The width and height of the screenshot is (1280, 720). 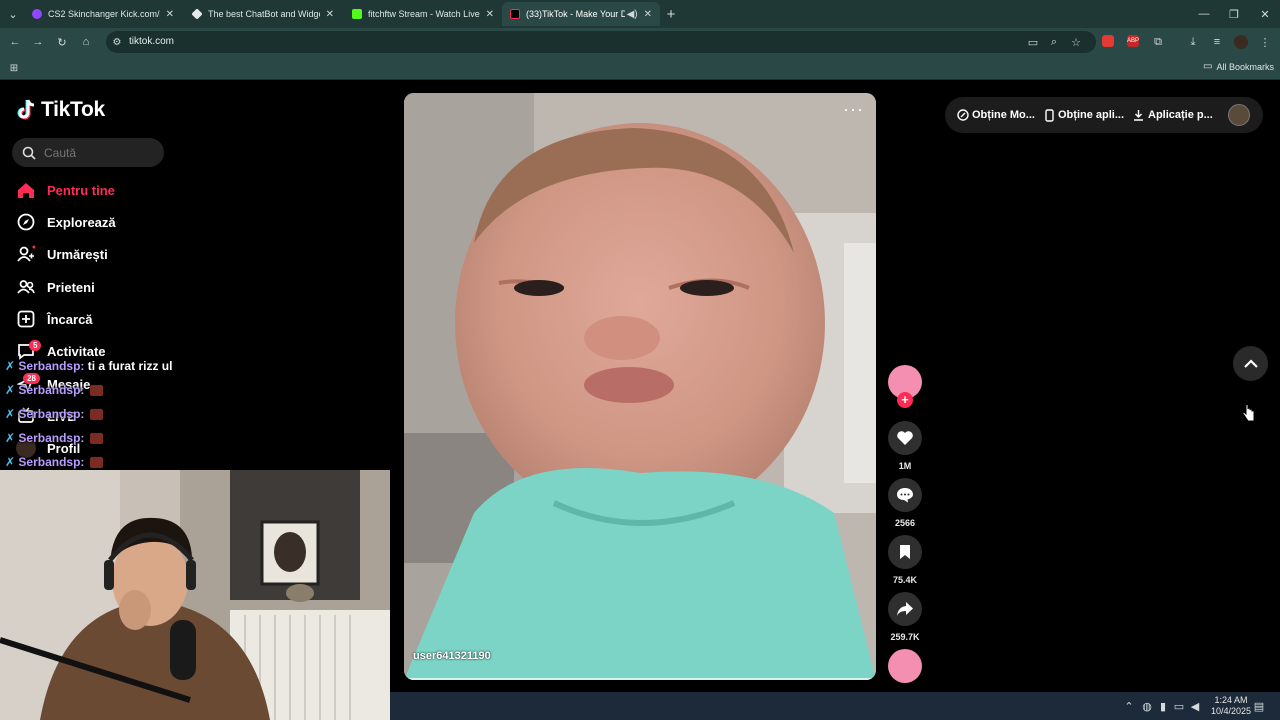 I want to click on cast-icon: ▭, so click(x=1033, y=42).